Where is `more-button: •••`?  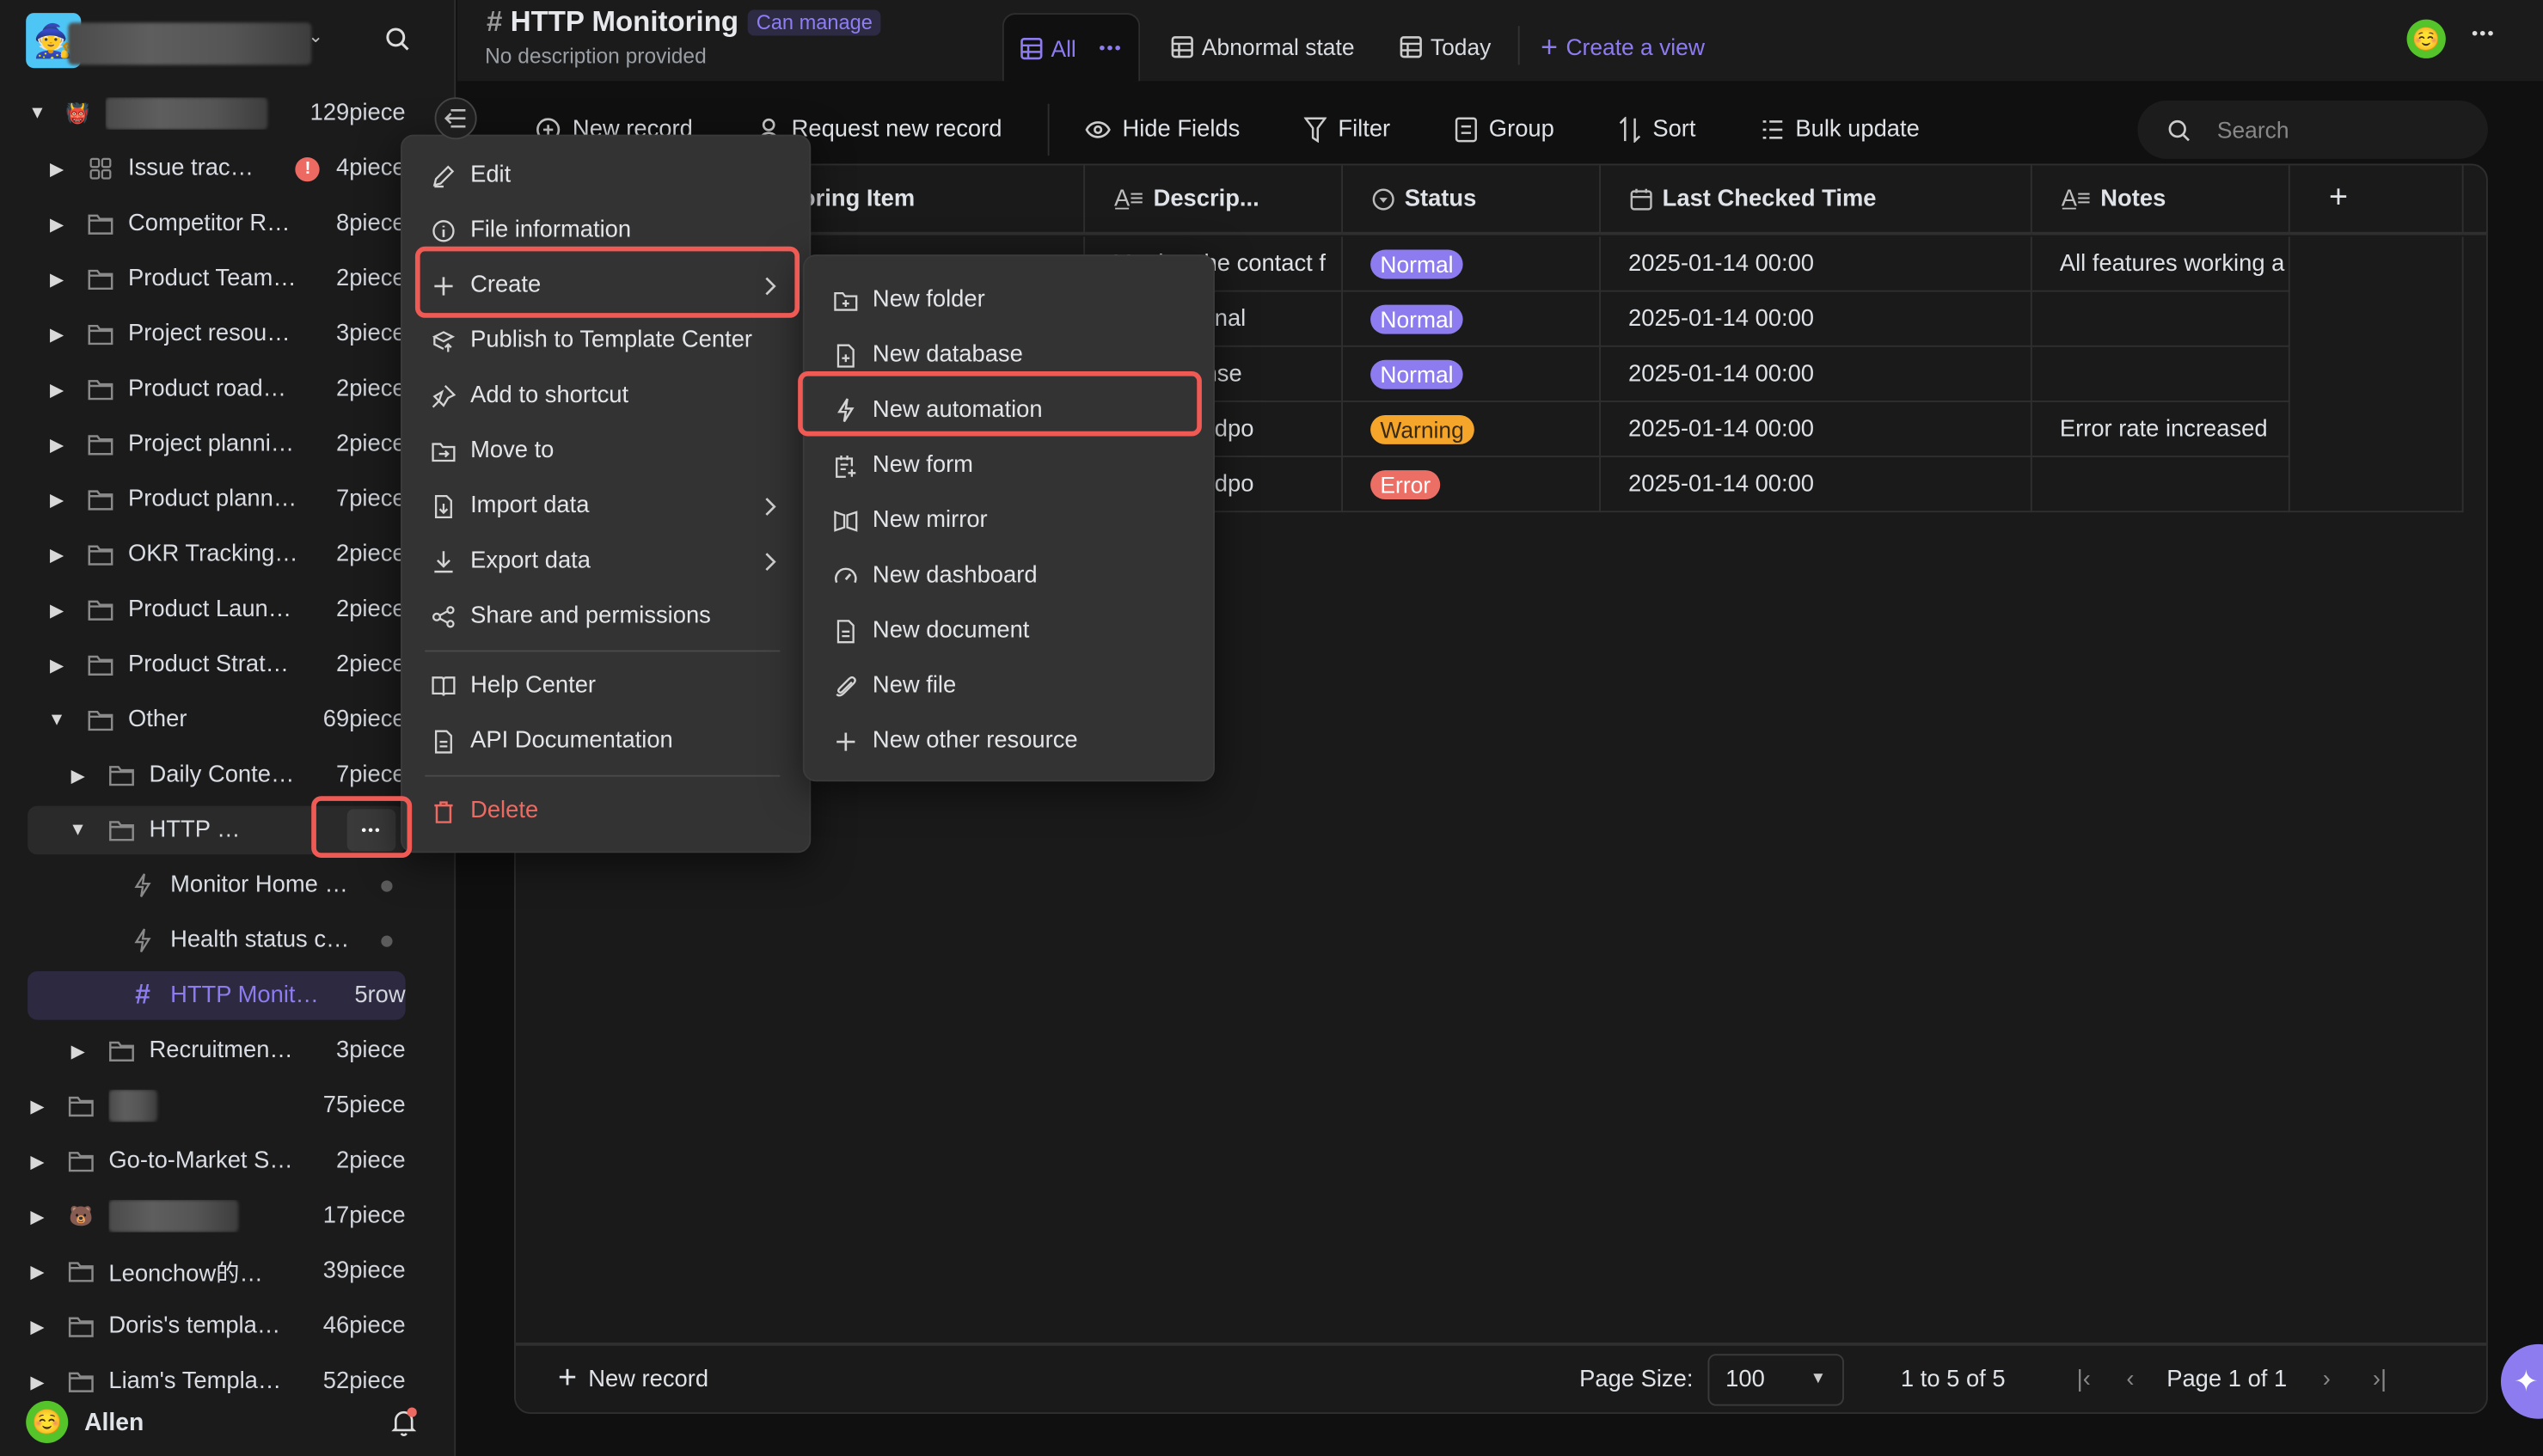 more-button: ••• is located at coordinates (371, 831).